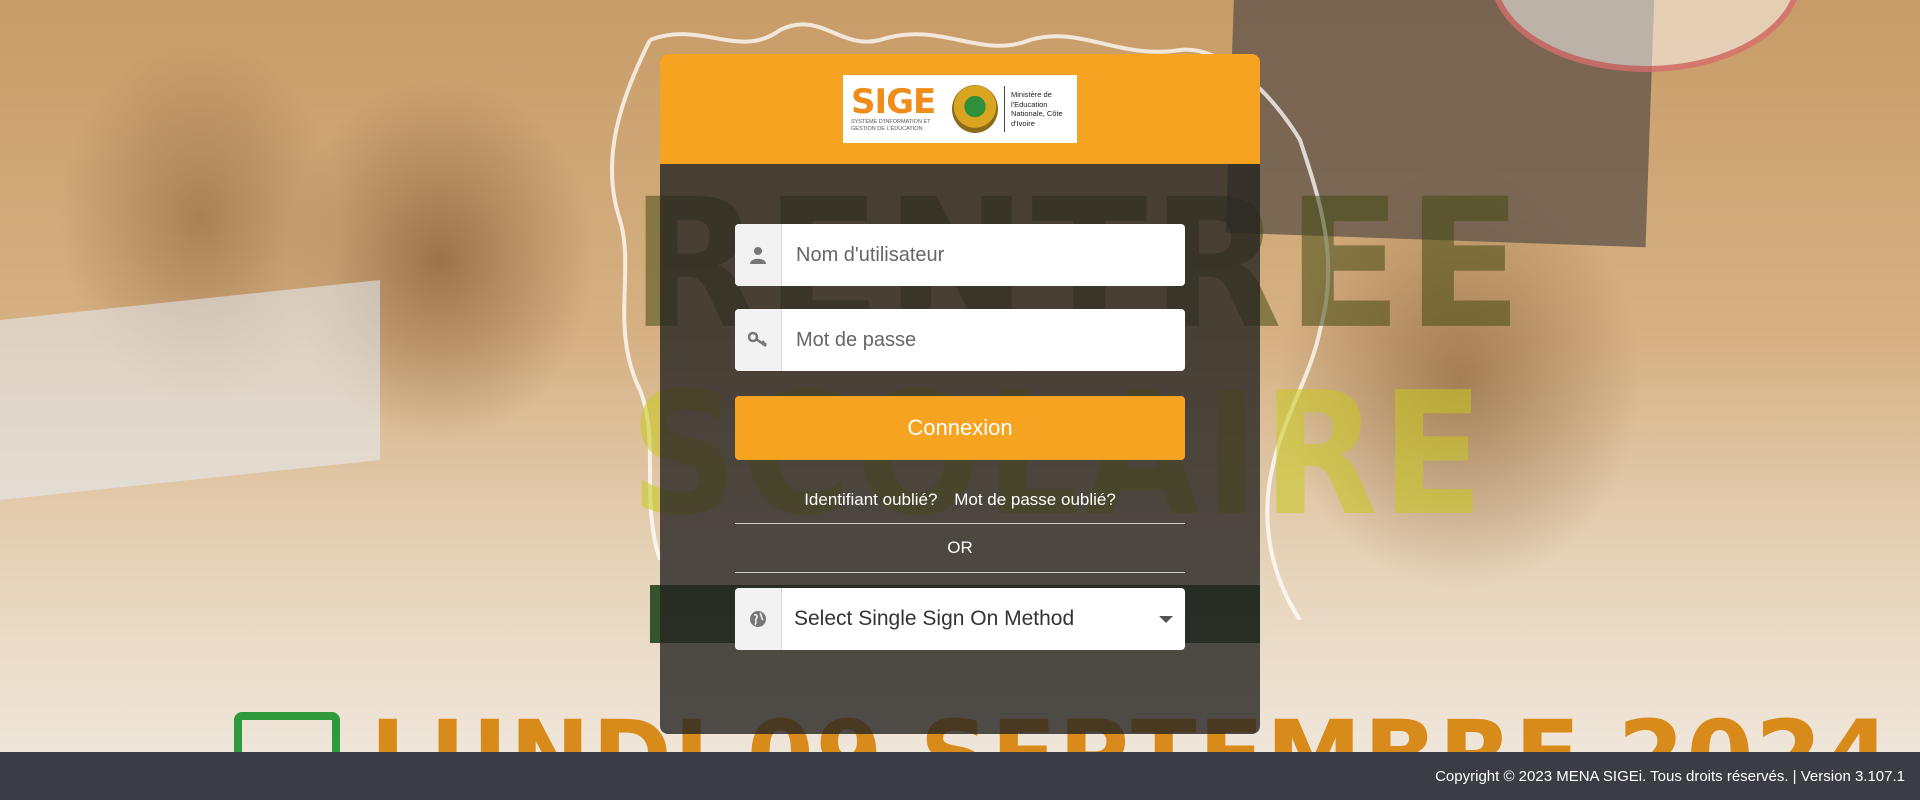 The width and height of the screenshot is (1920, 800). What do you see at coordinates (758, 340) in the screenshot?
I see `key-icon` at bounding box center [758, 340].